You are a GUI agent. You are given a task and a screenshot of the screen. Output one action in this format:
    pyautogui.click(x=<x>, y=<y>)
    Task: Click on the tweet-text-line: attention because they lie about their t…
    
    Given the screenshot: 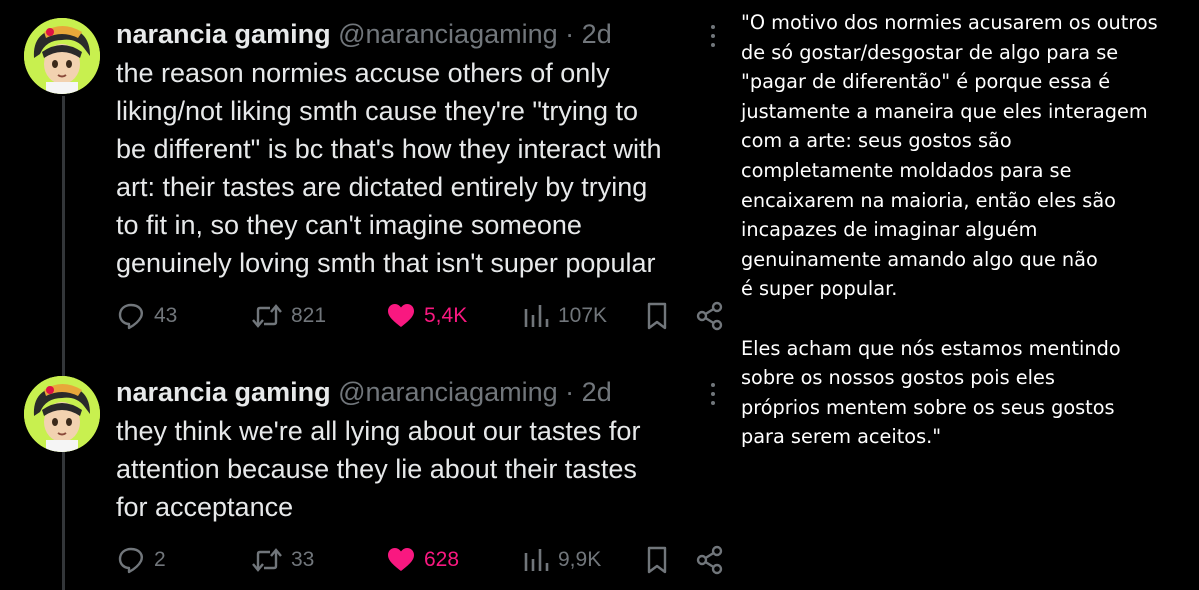 What is the action you would take?
    pyautogui.click(x=376, y=469)
    